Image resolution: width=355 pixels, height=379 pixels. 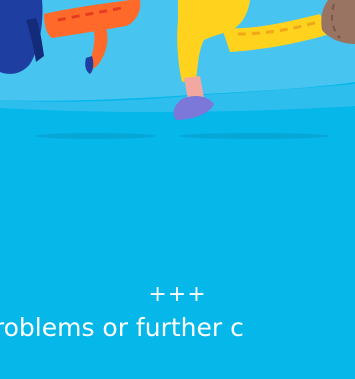 What do you see at coordinates (255, 136) in the screenshot?
I see `shadow-right` at bounding box center [255, 136].